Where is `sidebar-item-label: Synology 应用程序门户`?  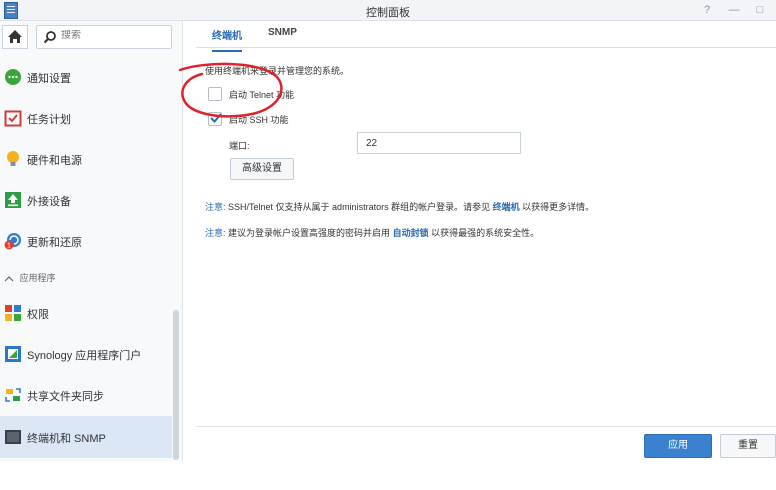
sidebar-item-label: Synology 应用程序门户 is located at coordinates (84, 356).